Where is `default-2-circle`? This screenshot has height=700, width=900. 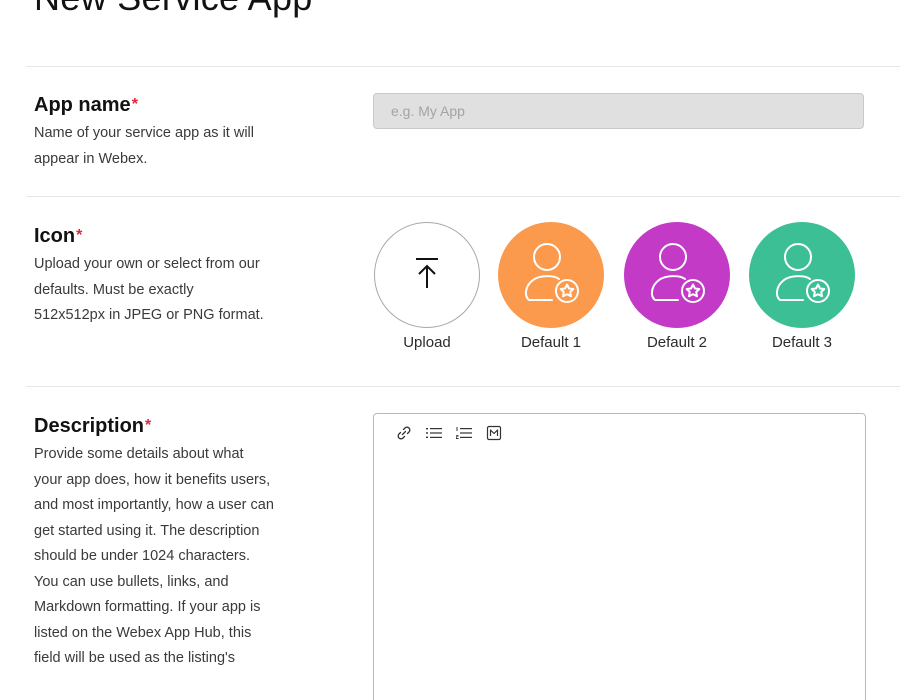
default-2-circle is located at coordinates (677, 275).